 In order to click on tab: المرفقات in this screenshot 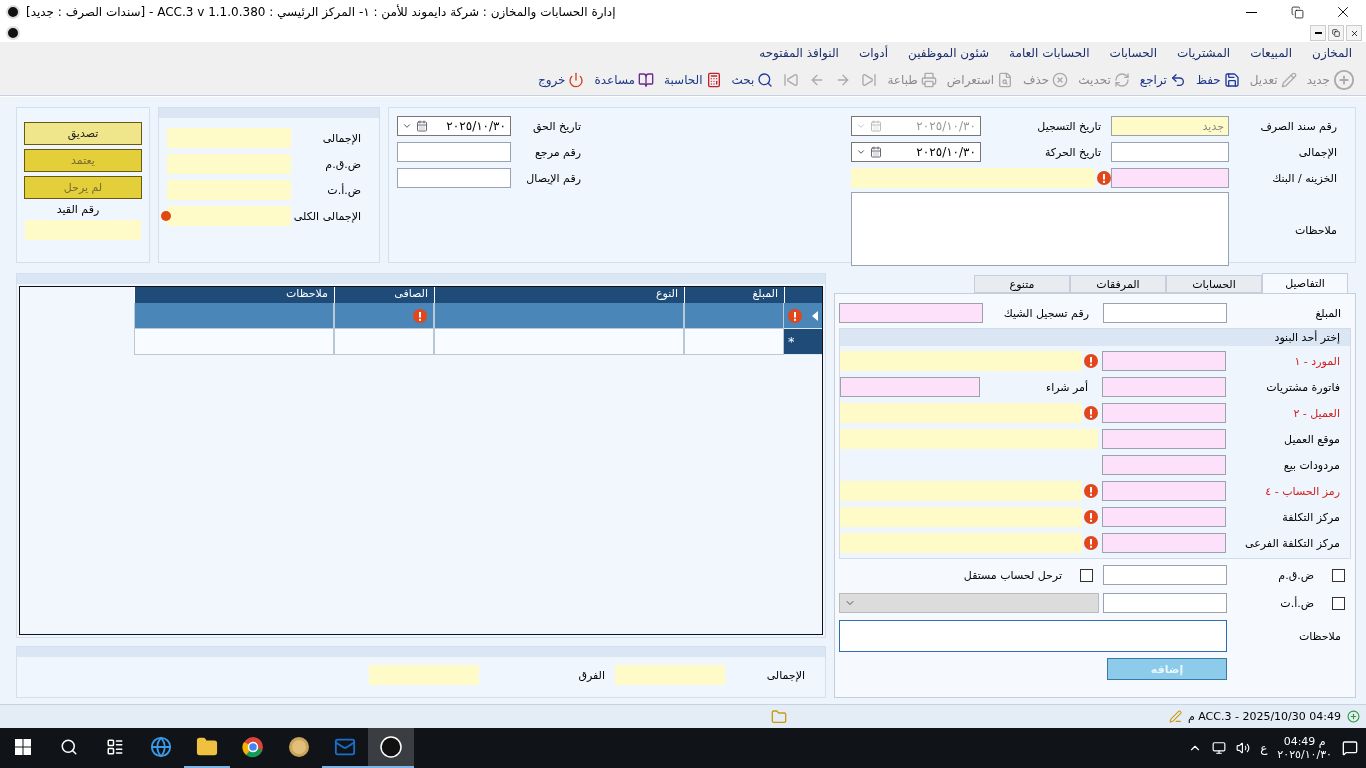, I will do `click(1118, 284)`.